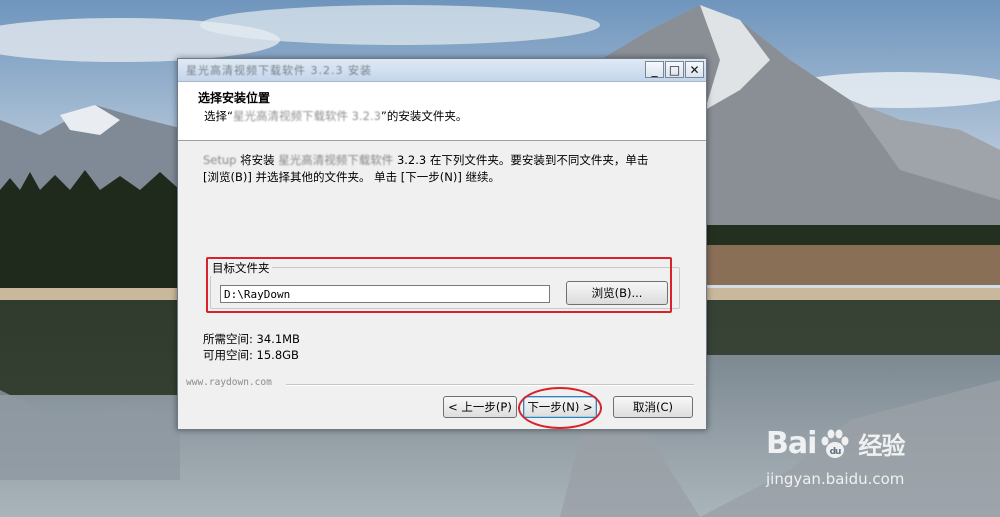  I want to click on window-titlebar: 星光高清视频下载软件 3.2.3 安装 _ □ ✕, so click(442, 70).